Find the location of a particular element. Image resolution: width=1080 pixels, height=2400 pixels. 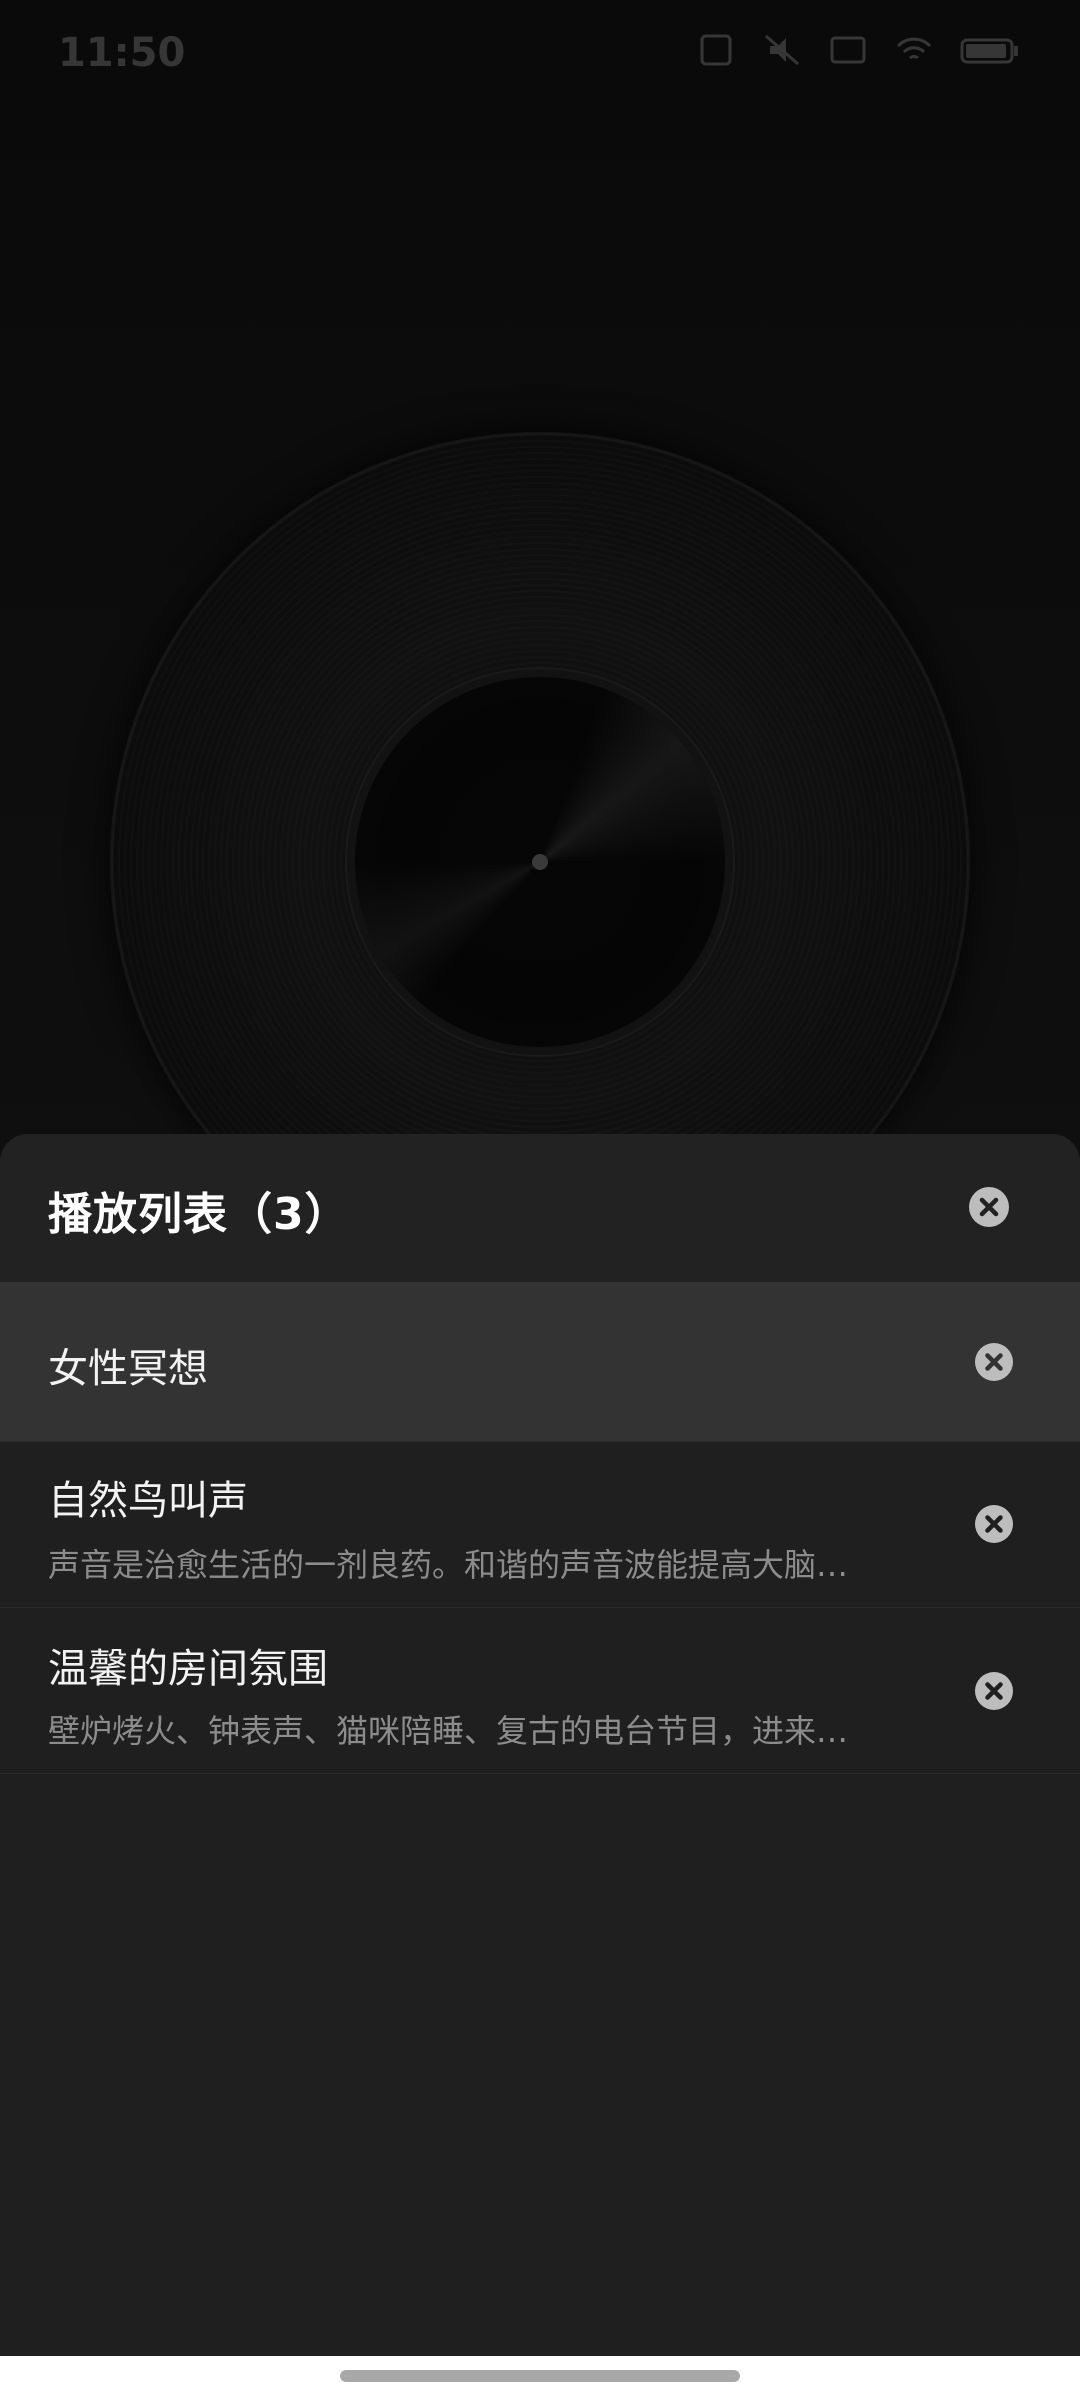

playlist-item-title: 自然鸟叫声 is located at coordinates (148, 1501).